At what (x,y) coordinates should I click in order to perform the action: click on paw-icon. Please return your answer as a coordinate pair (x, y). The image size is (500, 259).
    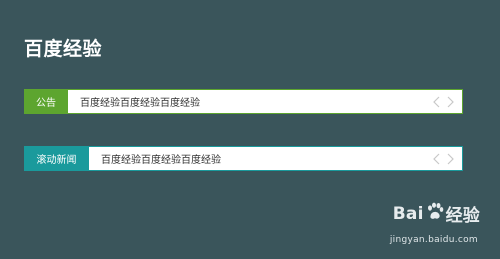
    Looking at the image, I should click on (435, 213).